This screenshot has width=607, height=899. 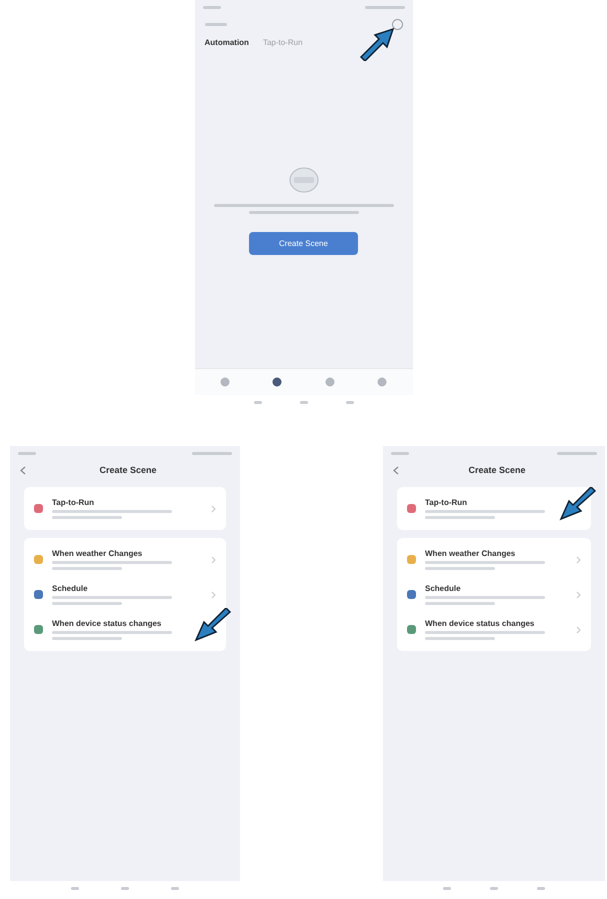 I want to click on nav-item, so click(x=277, y=382).